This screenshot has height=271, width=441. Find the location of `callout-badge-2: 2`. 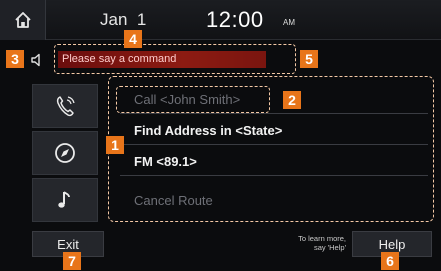

callout-badge-2: 2 is located at coordinates (292, 100).